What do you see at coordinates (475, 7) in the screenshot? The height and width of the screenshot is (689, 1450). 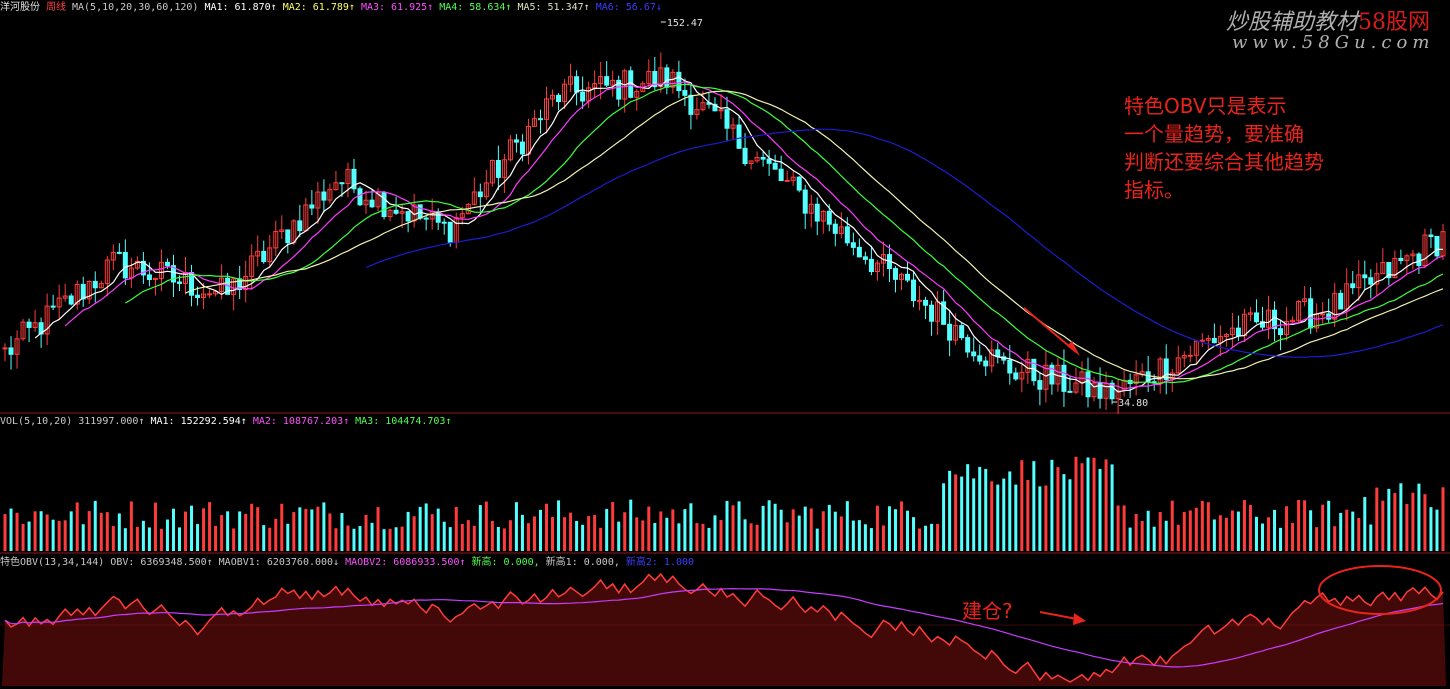 I see `ma4-value: MA4: 58.634↑` at bounding box center [475, 7].